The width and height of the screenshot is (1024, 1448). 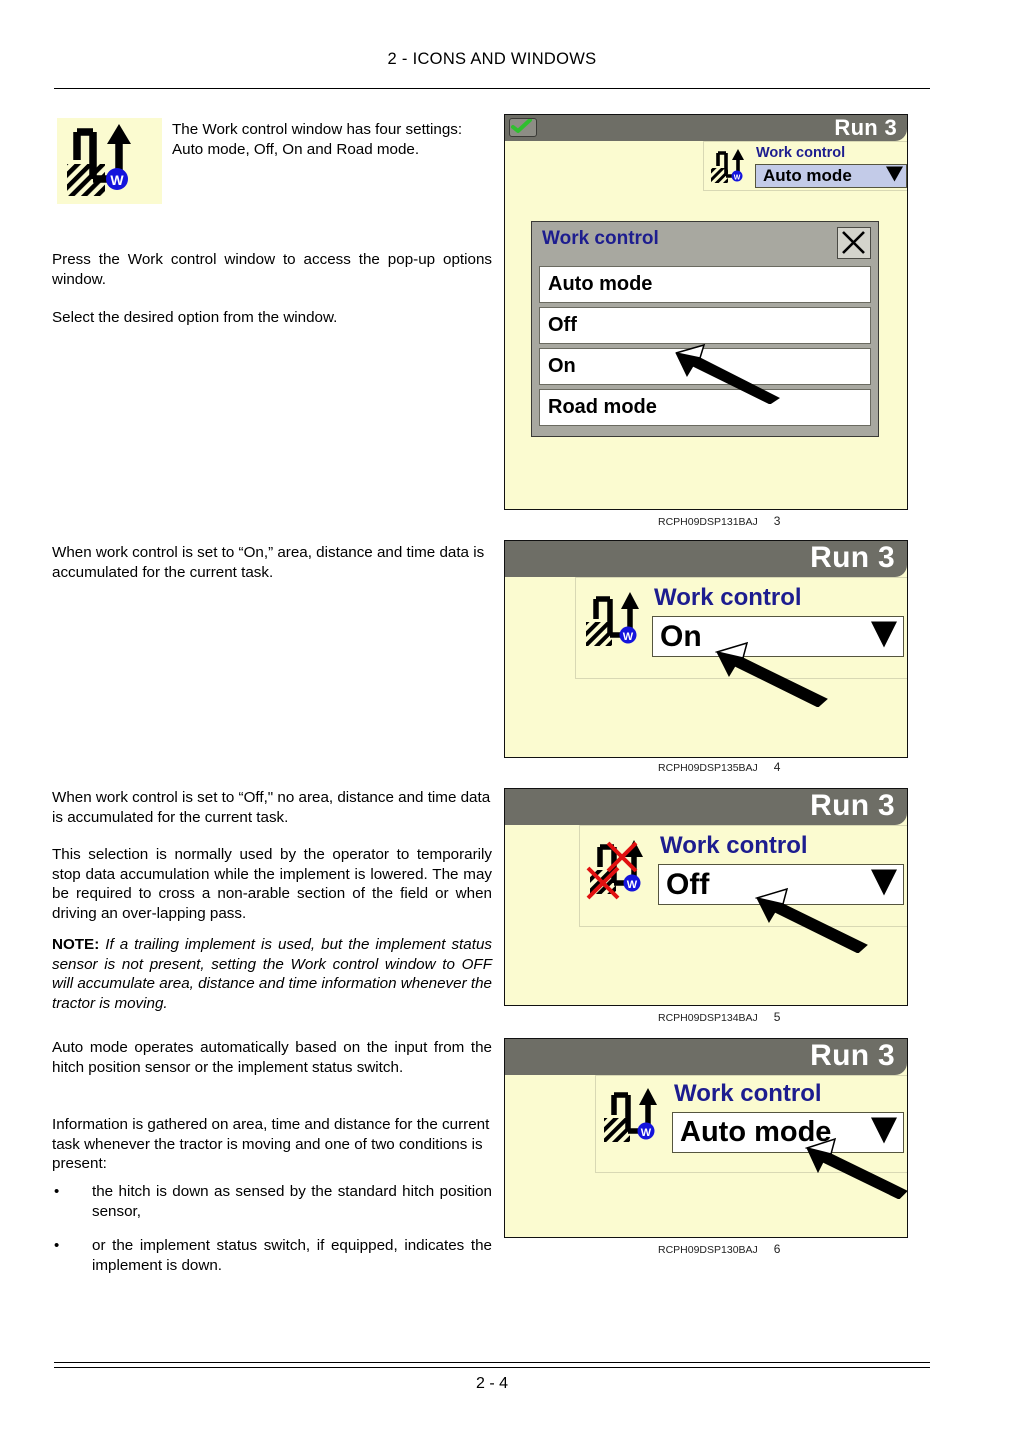 I want to click on work-control-value: On, so click(x=681, y=636).